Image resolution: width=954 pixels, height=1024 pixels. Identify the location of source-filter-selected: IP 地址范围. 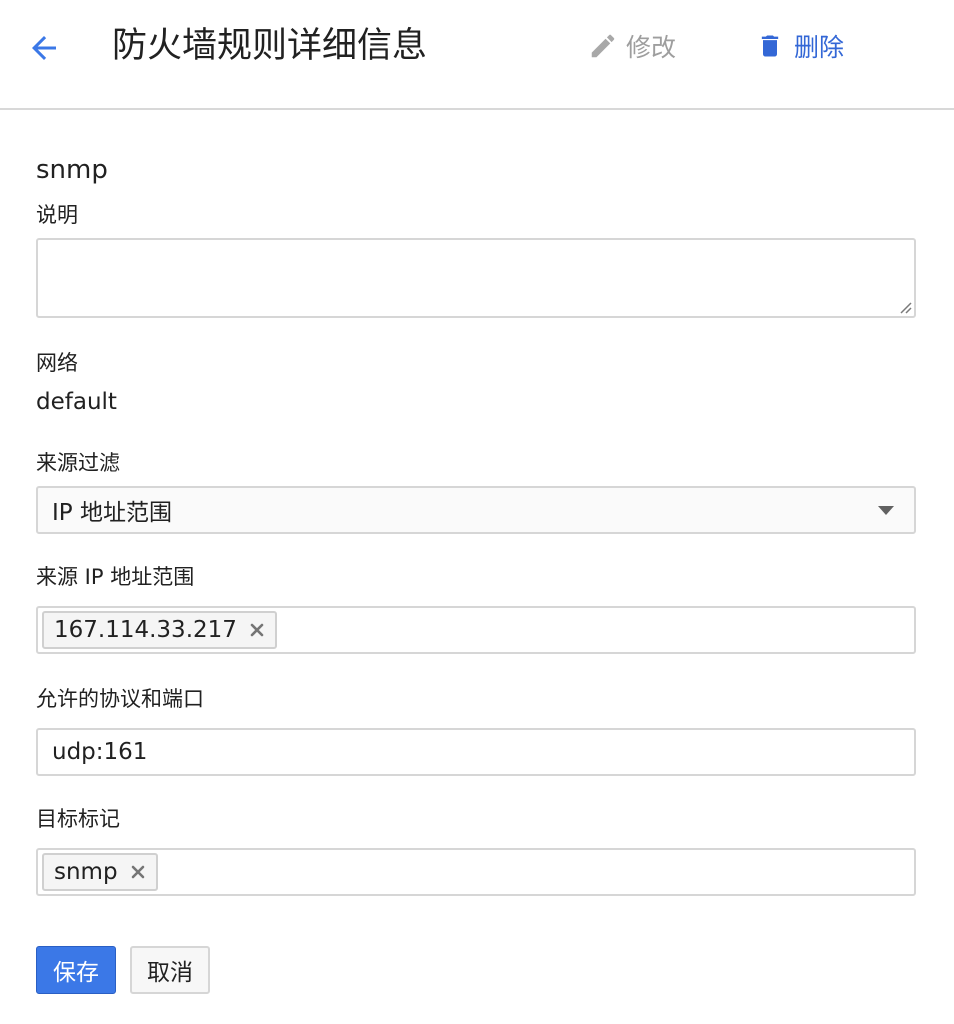
(112, 513).